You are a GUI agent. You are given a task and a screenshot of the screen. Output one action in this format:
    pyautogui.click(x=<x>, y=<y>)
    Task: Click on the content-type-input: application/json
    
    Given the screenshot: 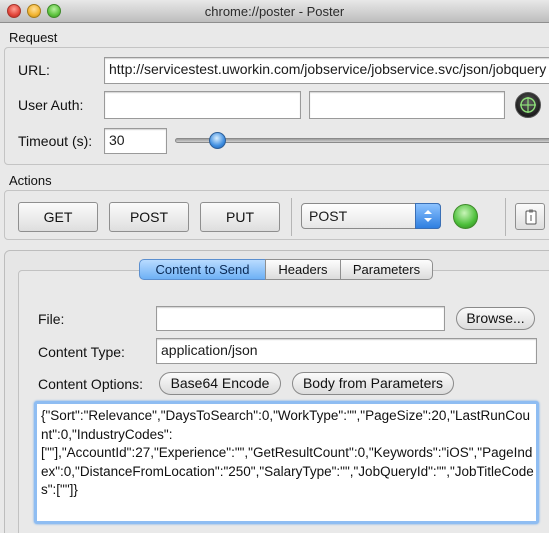 What is the action you would take?
    pyautogui.click(x=346, y=351)
    